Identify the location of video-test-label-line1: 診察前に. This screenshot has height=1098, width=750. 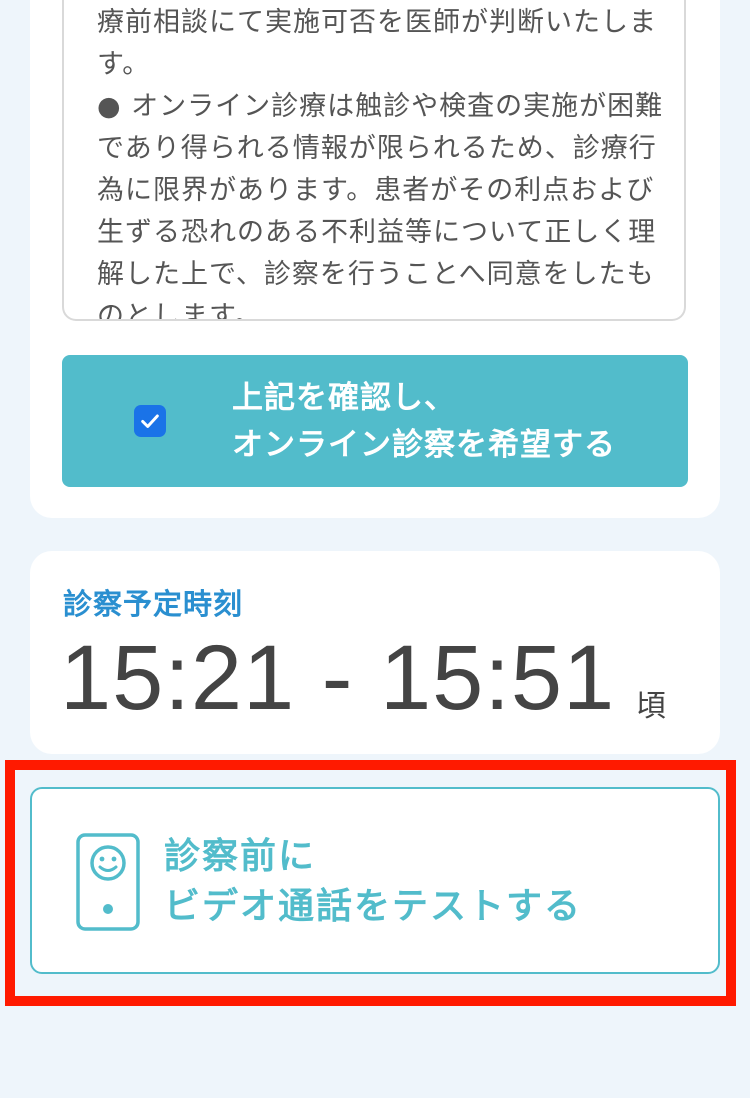
(240, 856).